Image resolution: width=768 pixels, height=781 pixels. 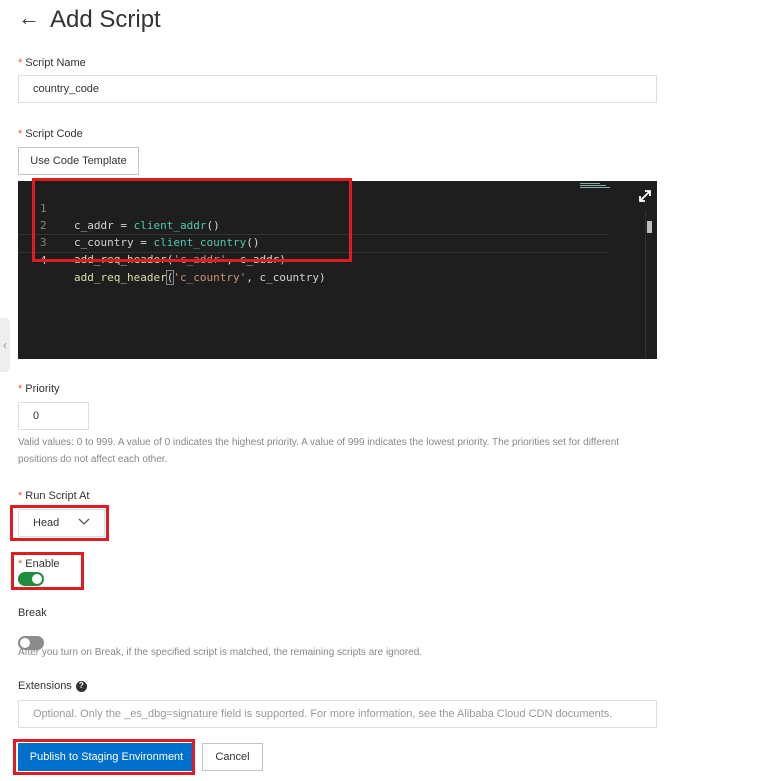 What do you see at coordinates (66, 89) in the screenshot?
I see `script-name-value: country_code` at bounding box center [66, 89].